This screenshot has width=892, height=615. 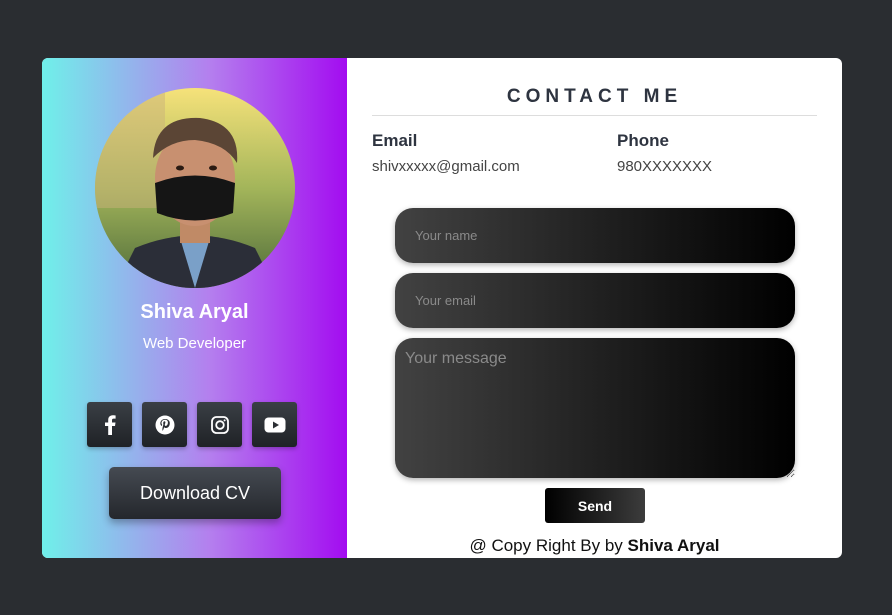 I want to click on title-divider, so click(x=594, y=115).